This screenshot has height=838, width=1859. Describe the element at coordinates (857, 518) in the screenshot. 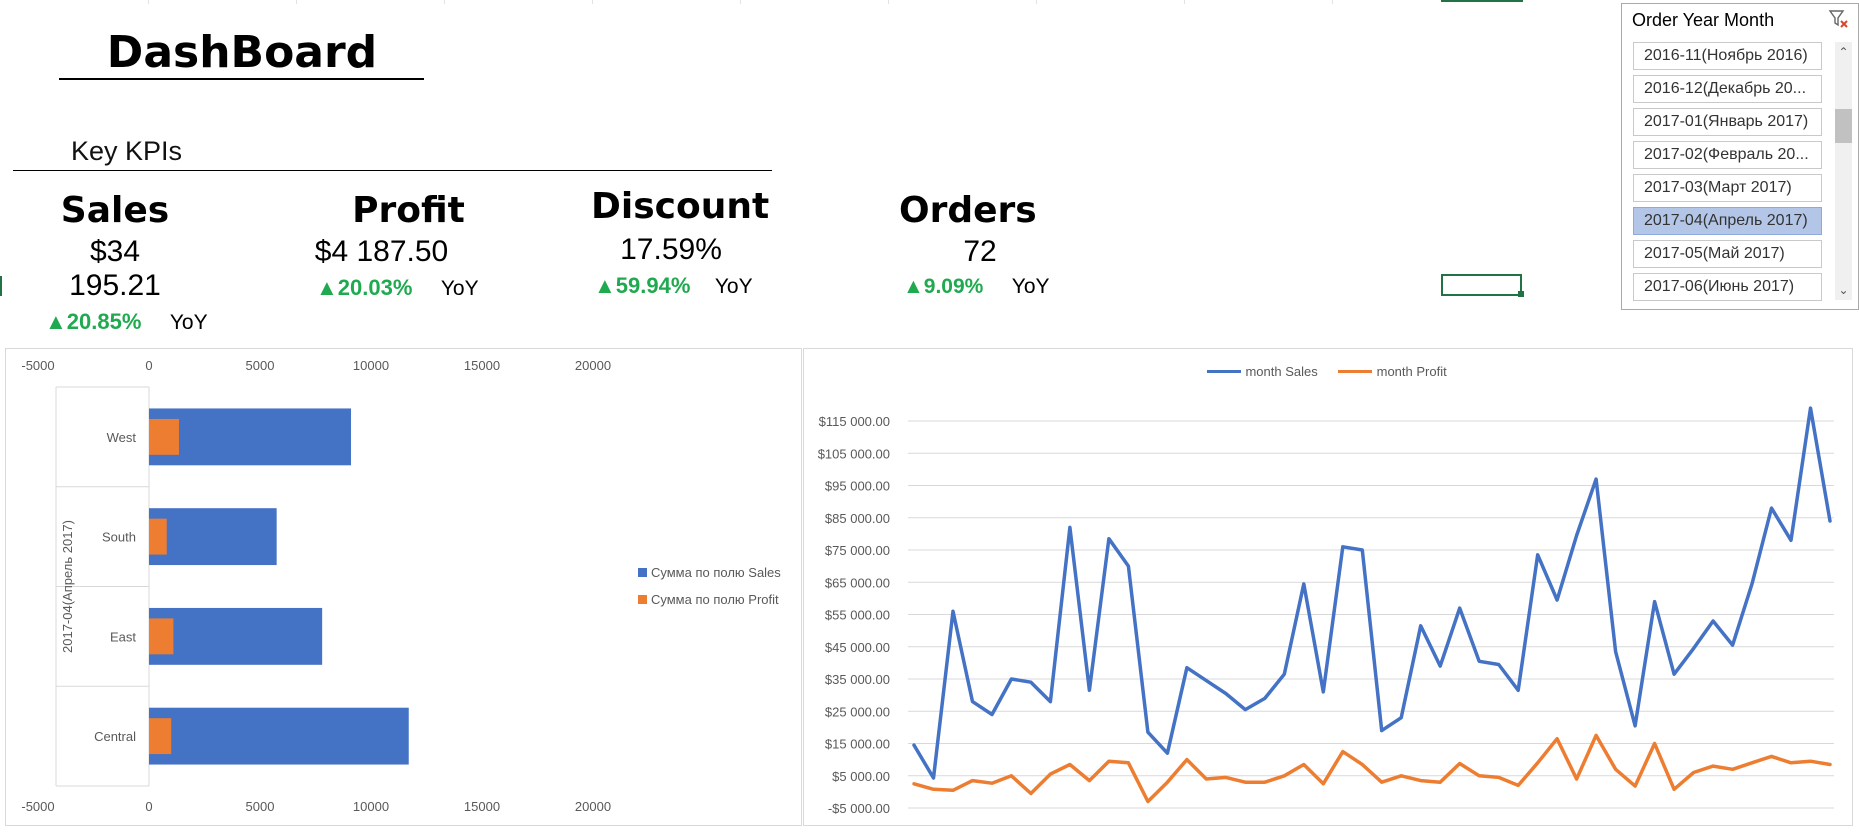

I see `y-tick-label: $85 000.00` at that location.